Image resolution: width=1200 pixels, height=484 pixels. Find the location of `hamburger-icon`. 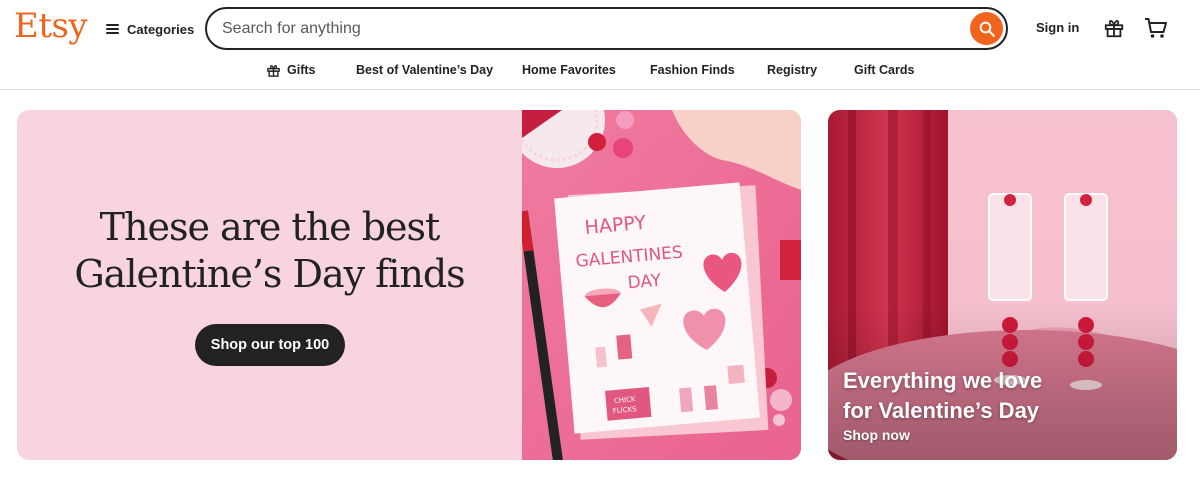

hamburger-icon is located at coordinates (112, 29).